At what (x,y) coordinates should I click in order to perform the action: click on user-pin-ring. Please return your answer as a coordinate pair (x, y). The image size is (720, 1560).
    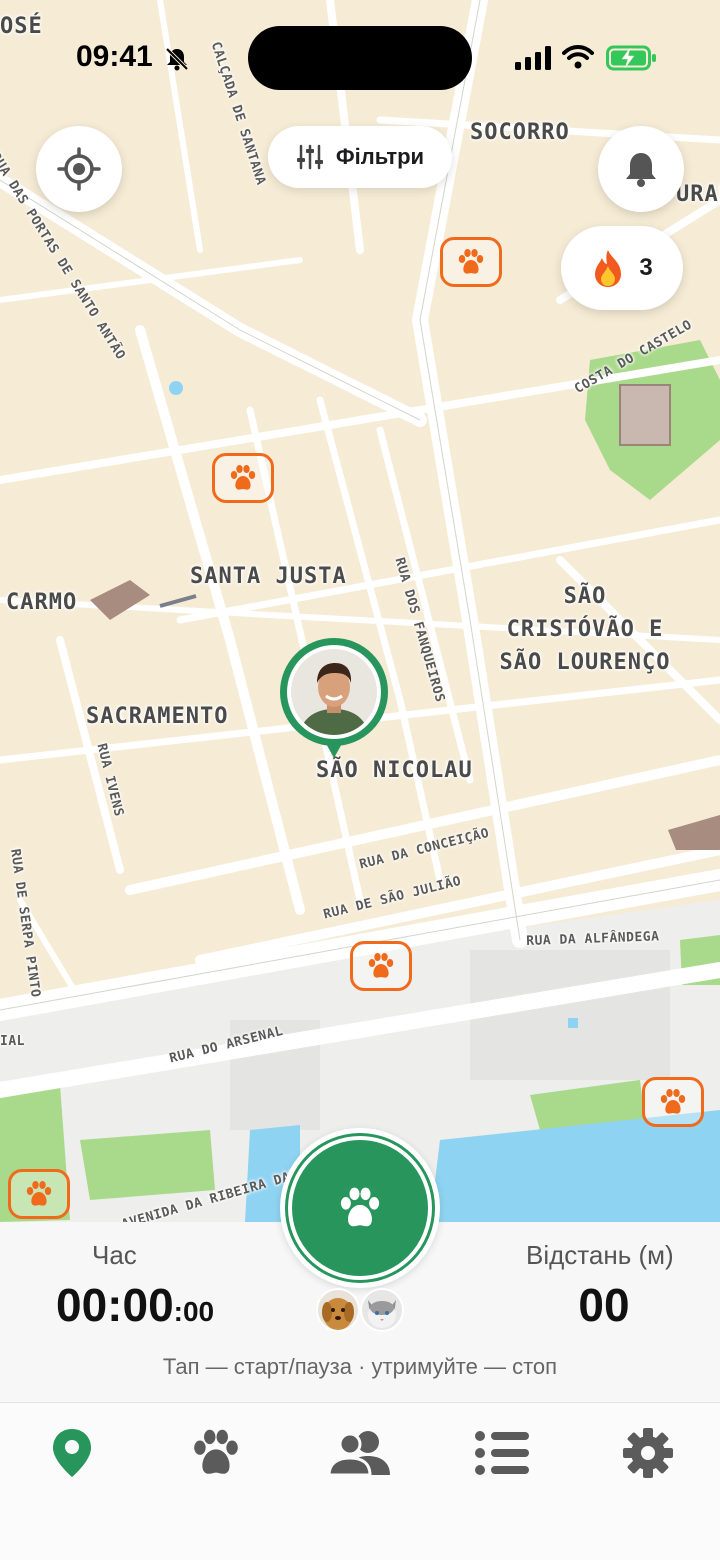
    Looking at the image, I should click on (334, 692).